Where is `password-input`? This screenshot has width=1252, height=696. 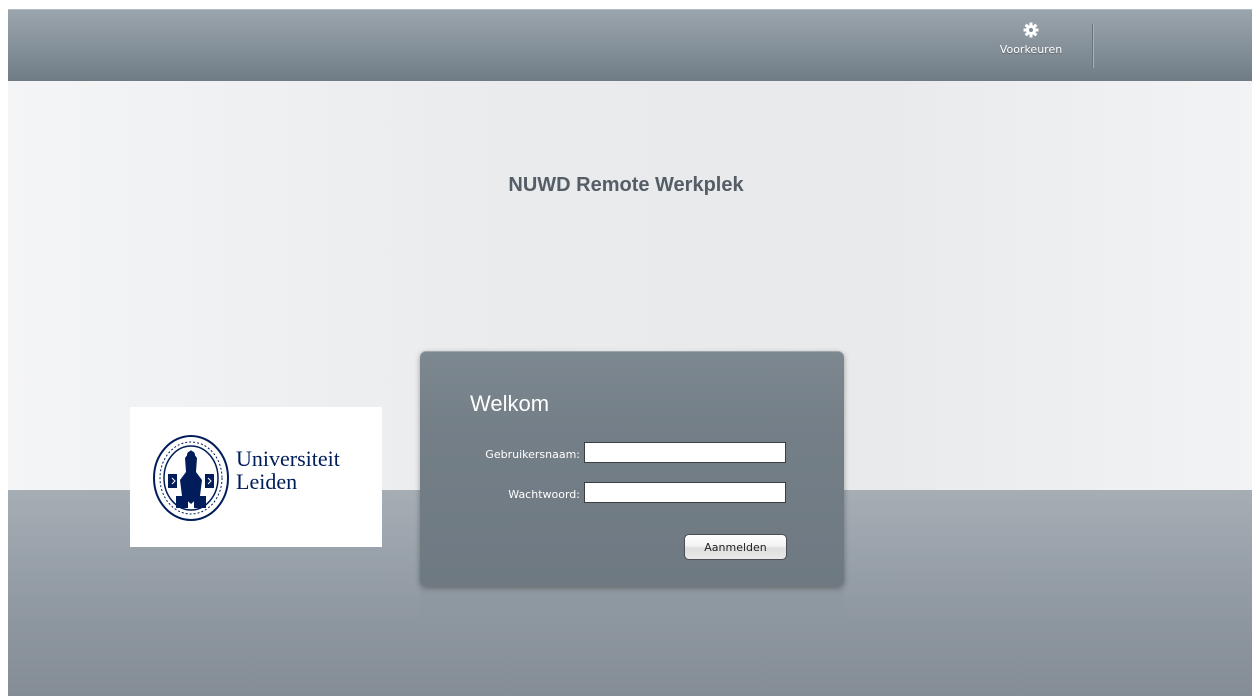
password-input is located at coordinates (685, 492).